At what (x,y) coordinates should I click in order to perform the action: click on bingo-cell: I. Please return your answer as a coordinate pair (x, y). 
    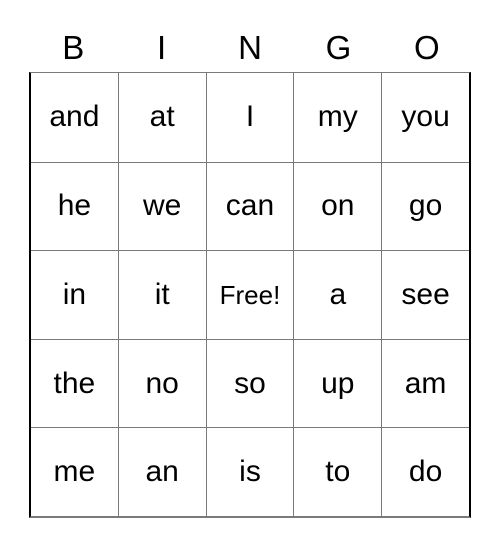
    Looking at the image, I should click on (249, 117).